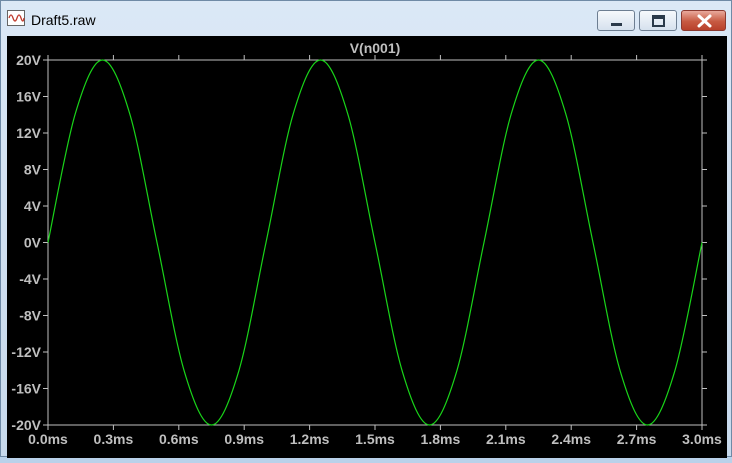 The image size is (732, 463). What do you see at coordinates (63, 20) in the screenshot?
I see `window-title: Draft5.raw` at bounding box center [63, 20].